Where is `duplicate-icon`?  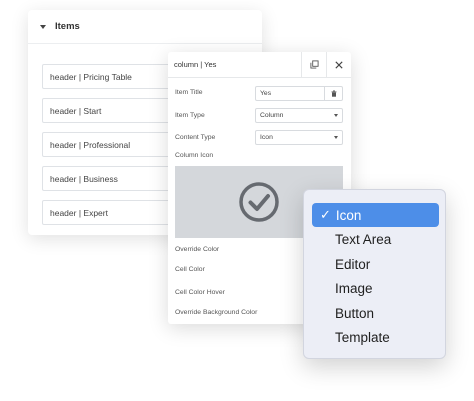 duplicate-icon is located at coordinates (314, 64).